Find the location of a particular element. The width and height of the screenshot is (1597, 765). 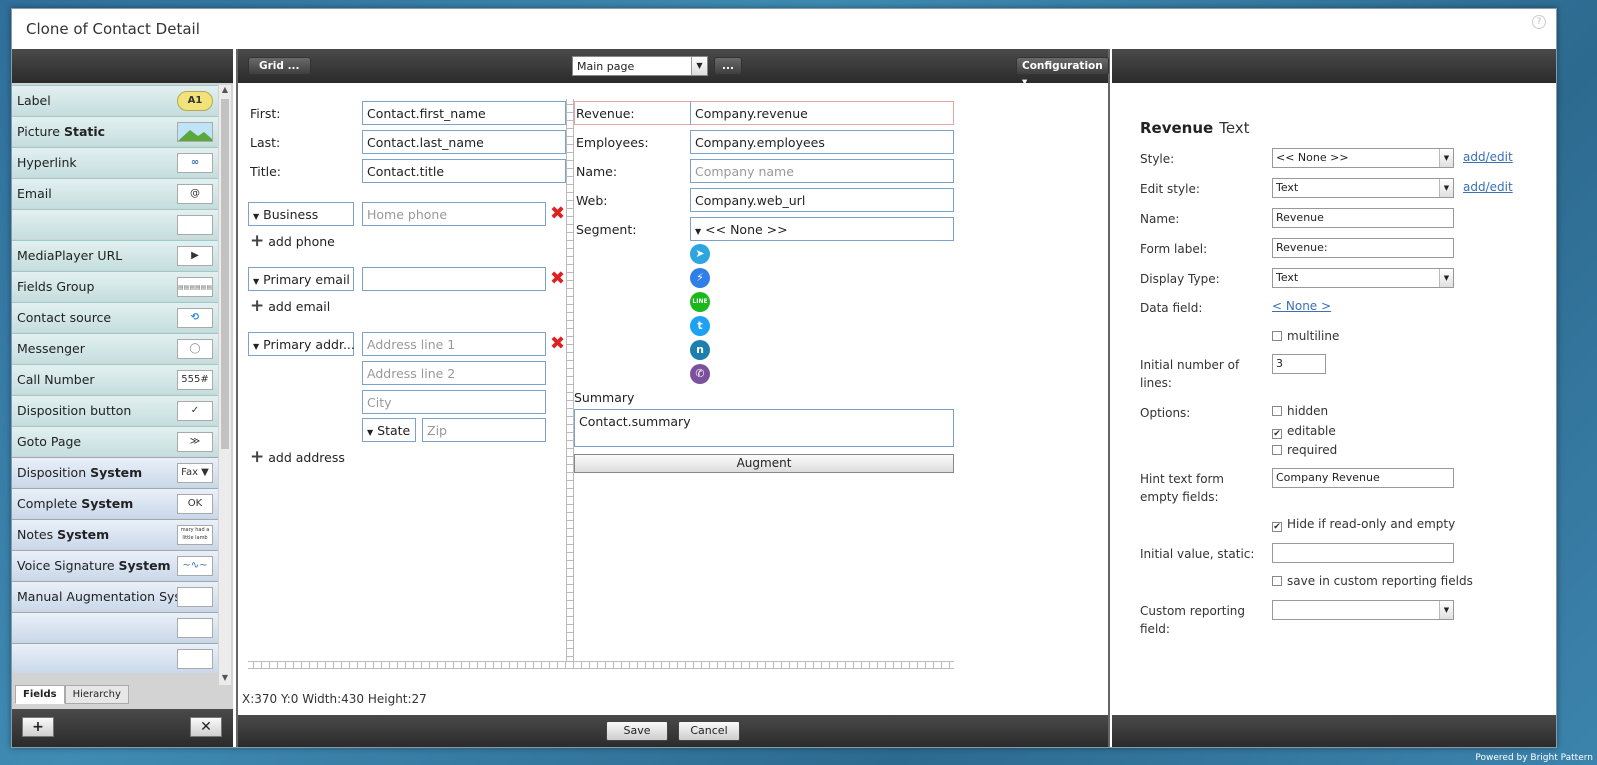

telegram-icon: ➤ is located at coordinates (700, 254).